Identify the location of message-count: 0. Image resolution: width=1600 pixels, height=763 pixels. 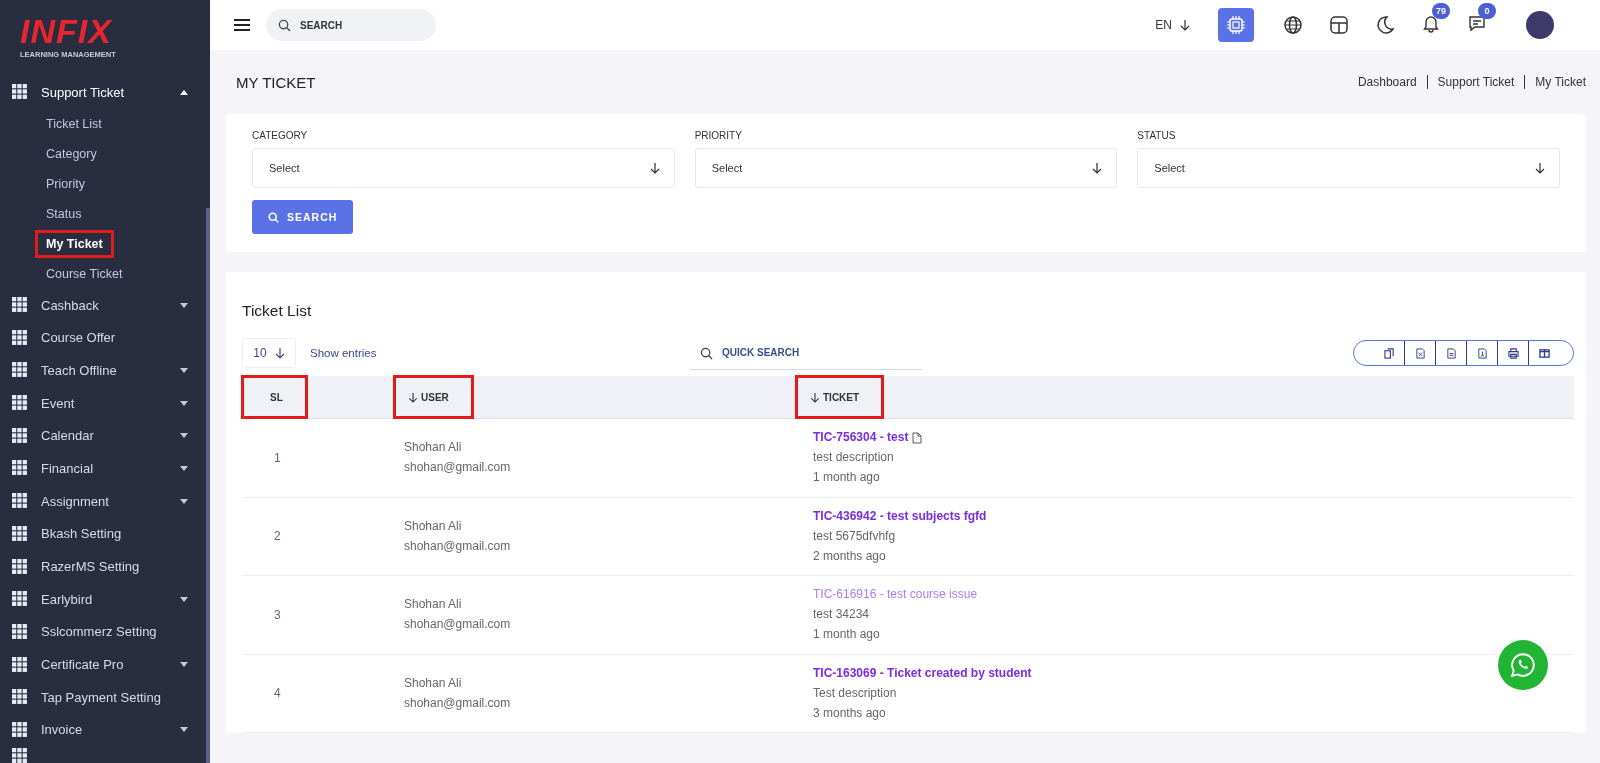
(1487, 11).